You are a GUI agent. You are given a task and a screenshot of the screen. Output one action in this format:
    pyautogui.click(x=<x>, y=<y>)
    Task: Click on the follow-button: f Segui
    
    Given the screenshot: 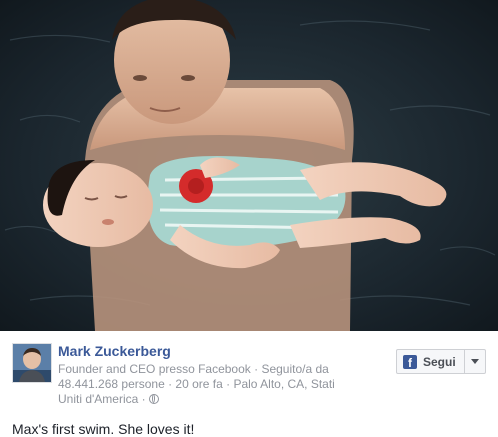 What is the action you would take?
    pyautogui.click(x=431, y=361)
    